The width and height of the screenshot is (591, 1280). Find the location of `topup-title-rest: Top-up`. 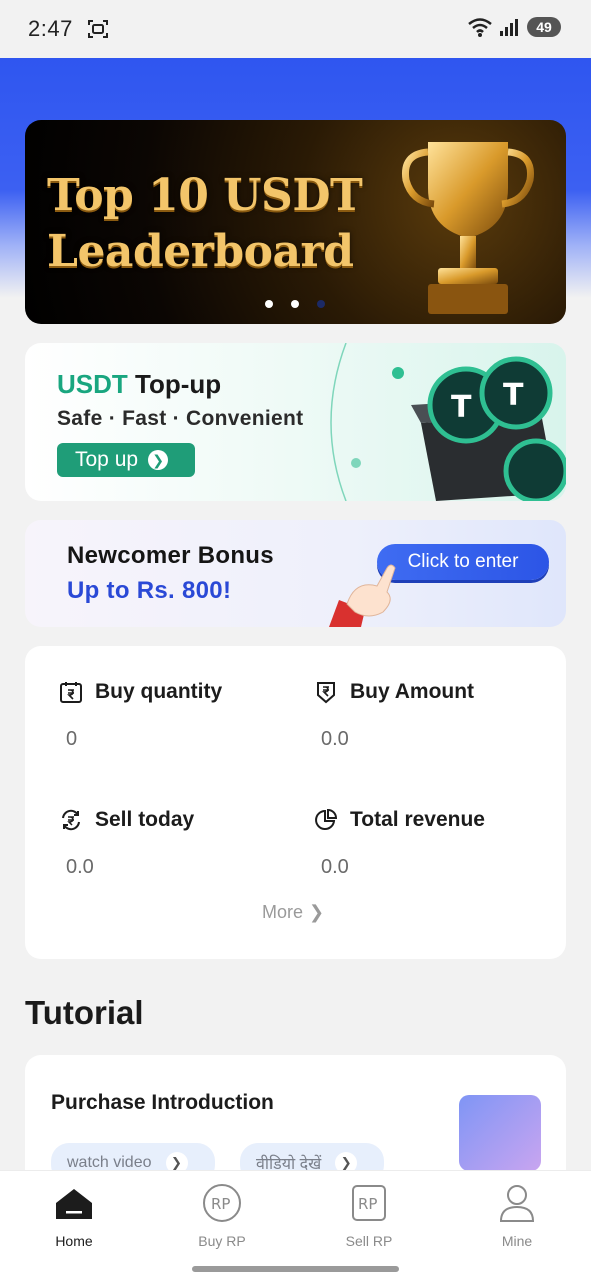

topup-title-rest: Top-up is located at coordinates (178, 384).